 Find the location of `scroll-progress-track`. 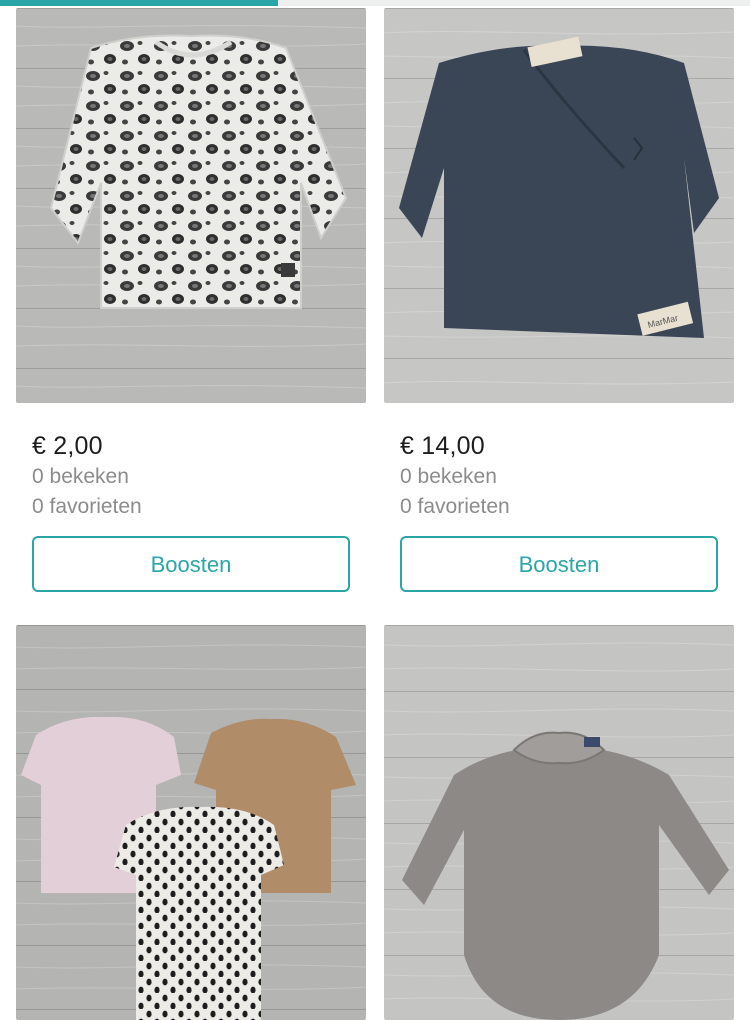

scroll-progress-track is located at coordinates (375, 3).